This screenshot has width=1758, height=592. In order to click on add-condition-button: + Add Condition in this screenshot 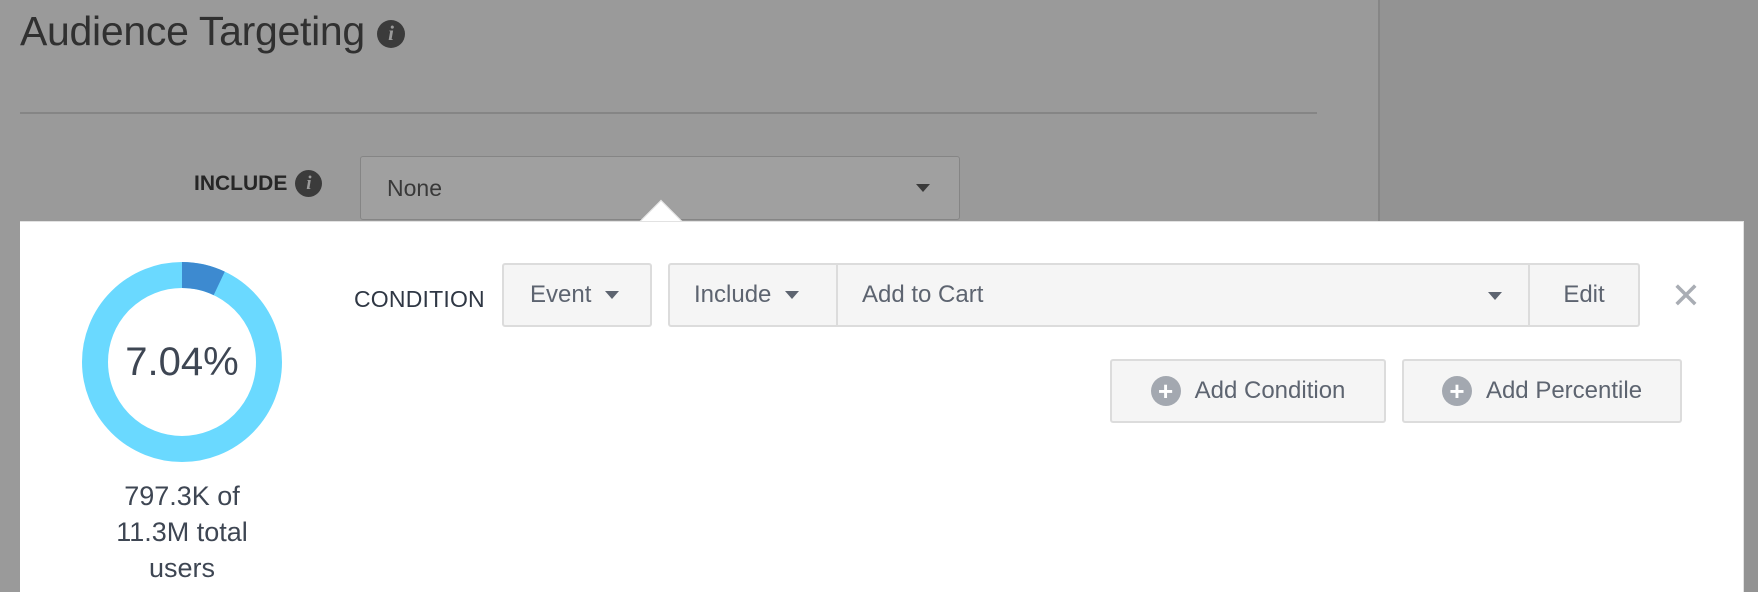, I will do `click(1248, 391)`.